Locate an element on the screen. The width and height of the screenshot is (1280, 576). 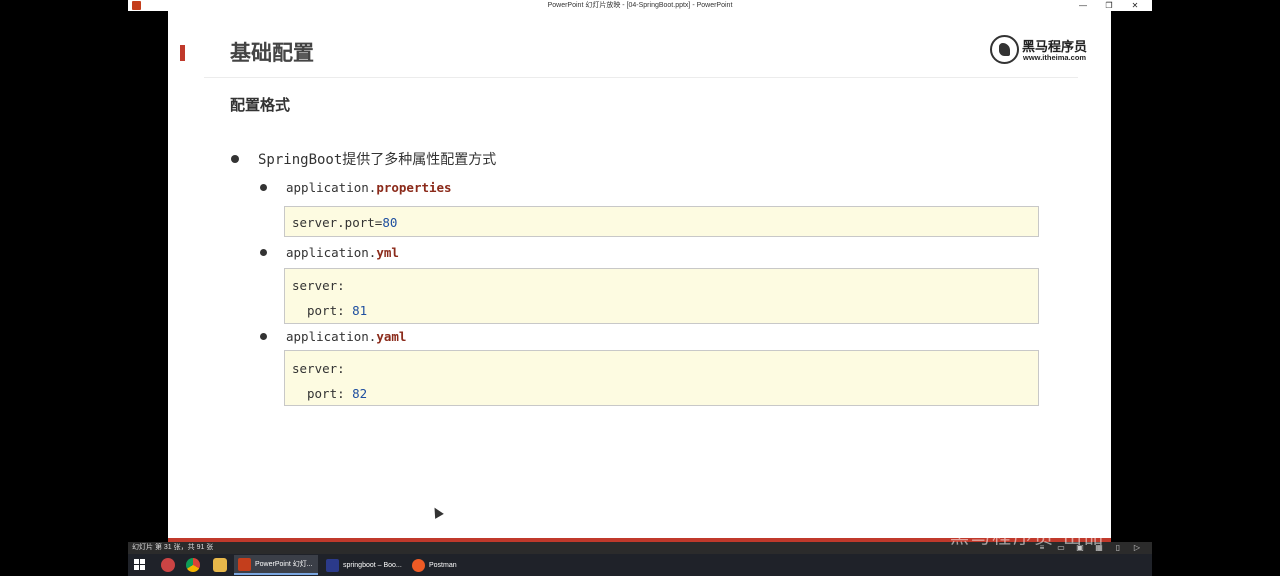
intellij-icon is located at coordinates (332, 565).